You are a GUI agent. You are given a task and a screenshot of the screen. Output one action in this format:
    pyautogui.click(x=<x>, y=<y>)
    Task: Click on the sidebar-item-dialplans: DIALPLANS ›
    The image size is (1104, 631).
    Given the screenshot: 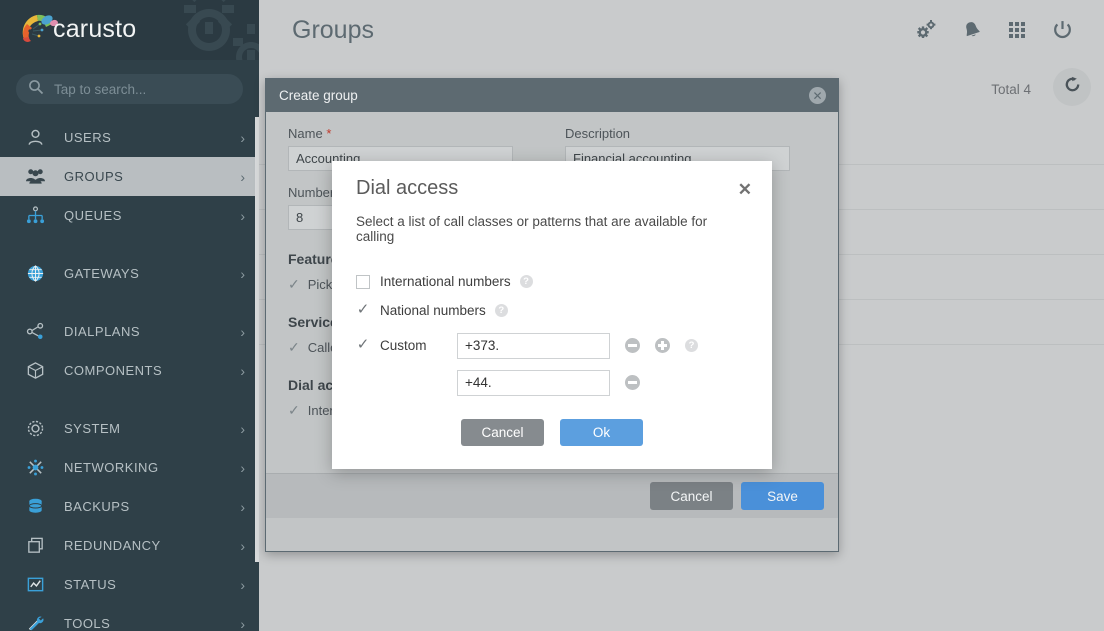 What is the action you would take?
    pyautogui.click(x=129, y=331)
    